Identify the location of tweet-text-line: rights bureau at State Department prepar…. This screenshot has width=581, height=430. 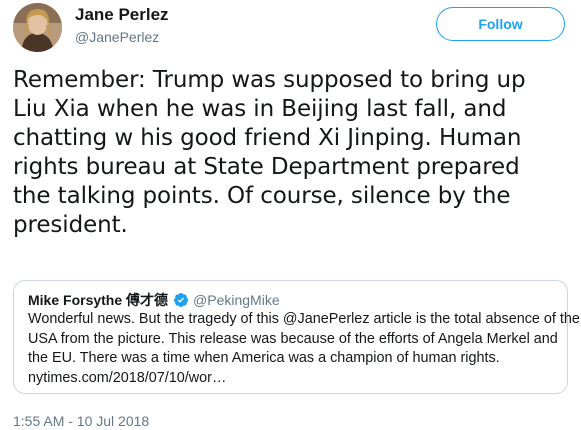
(266, 167).